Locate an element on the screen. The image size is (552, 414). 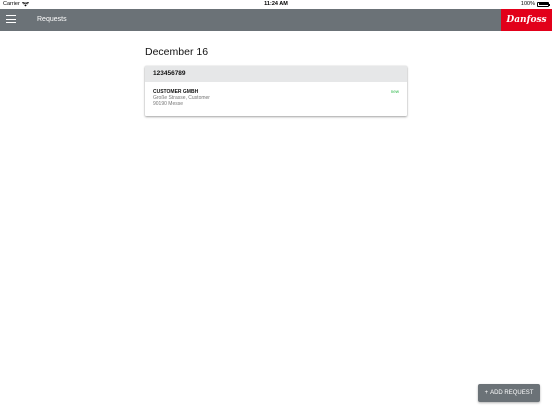
battery-percent: 100% is located at coordinates (527, 4).